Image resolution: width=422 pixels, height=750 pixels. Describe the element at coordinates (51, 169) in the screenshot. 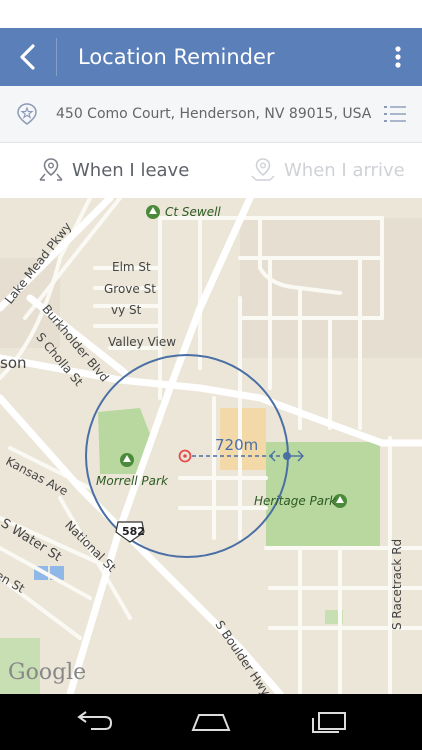

I see `leave-location-icon` at that location.